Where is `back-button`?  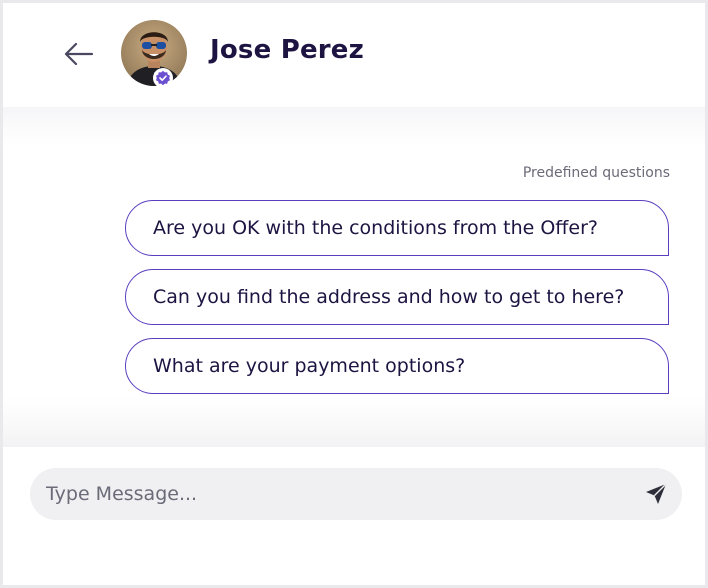
back-button is located at coordinates (79, 54).